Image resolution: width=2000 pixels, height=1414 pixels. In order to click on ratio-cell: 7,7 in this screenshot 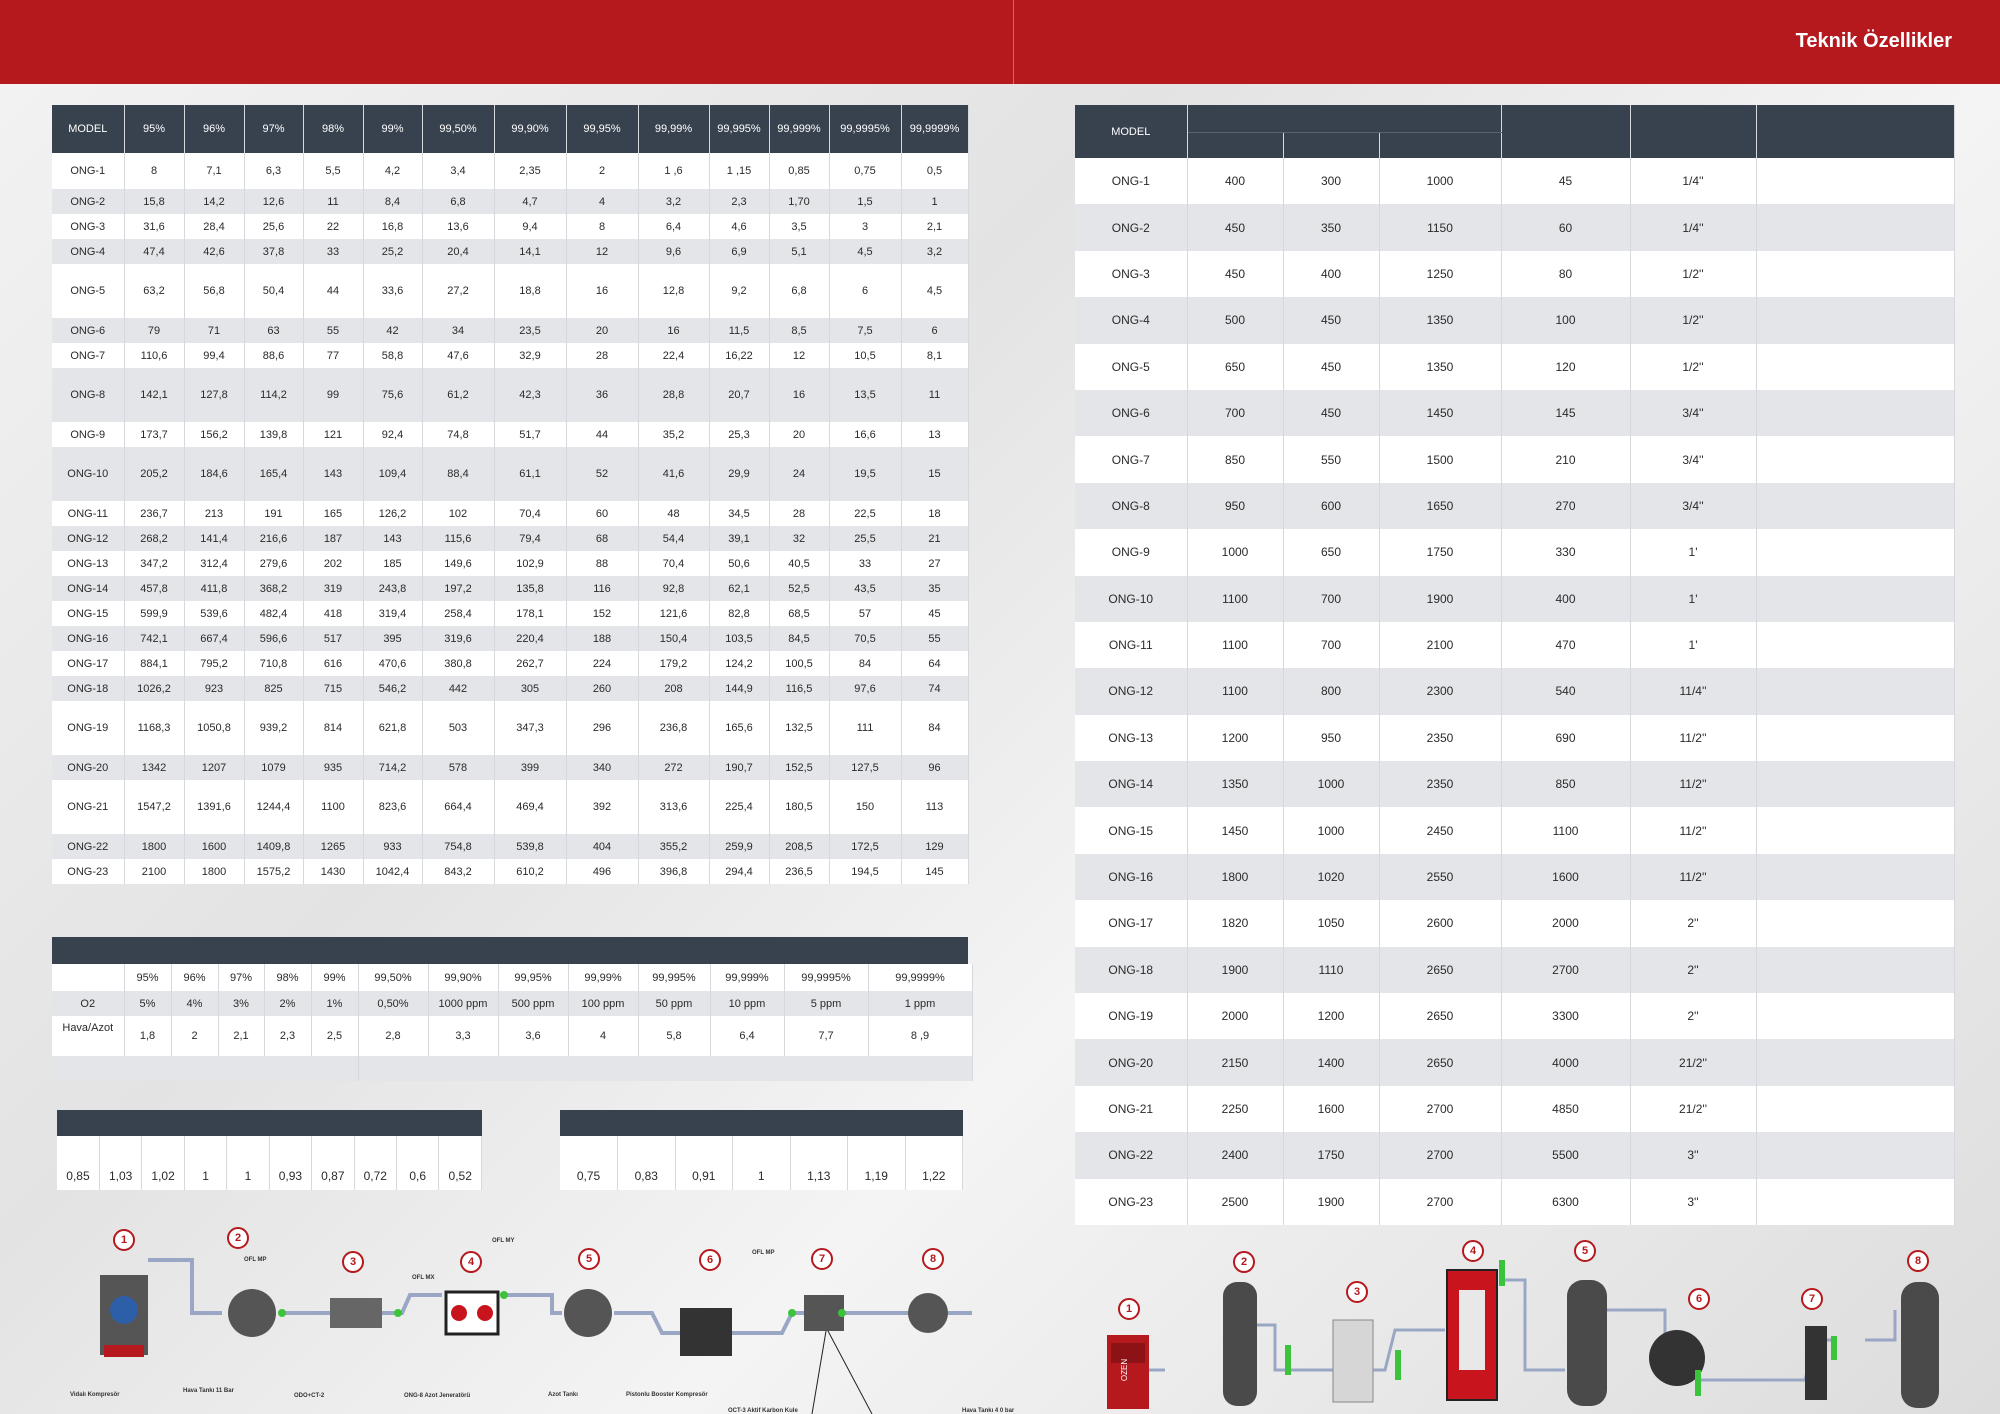, I will do `click(826, 1036)`.